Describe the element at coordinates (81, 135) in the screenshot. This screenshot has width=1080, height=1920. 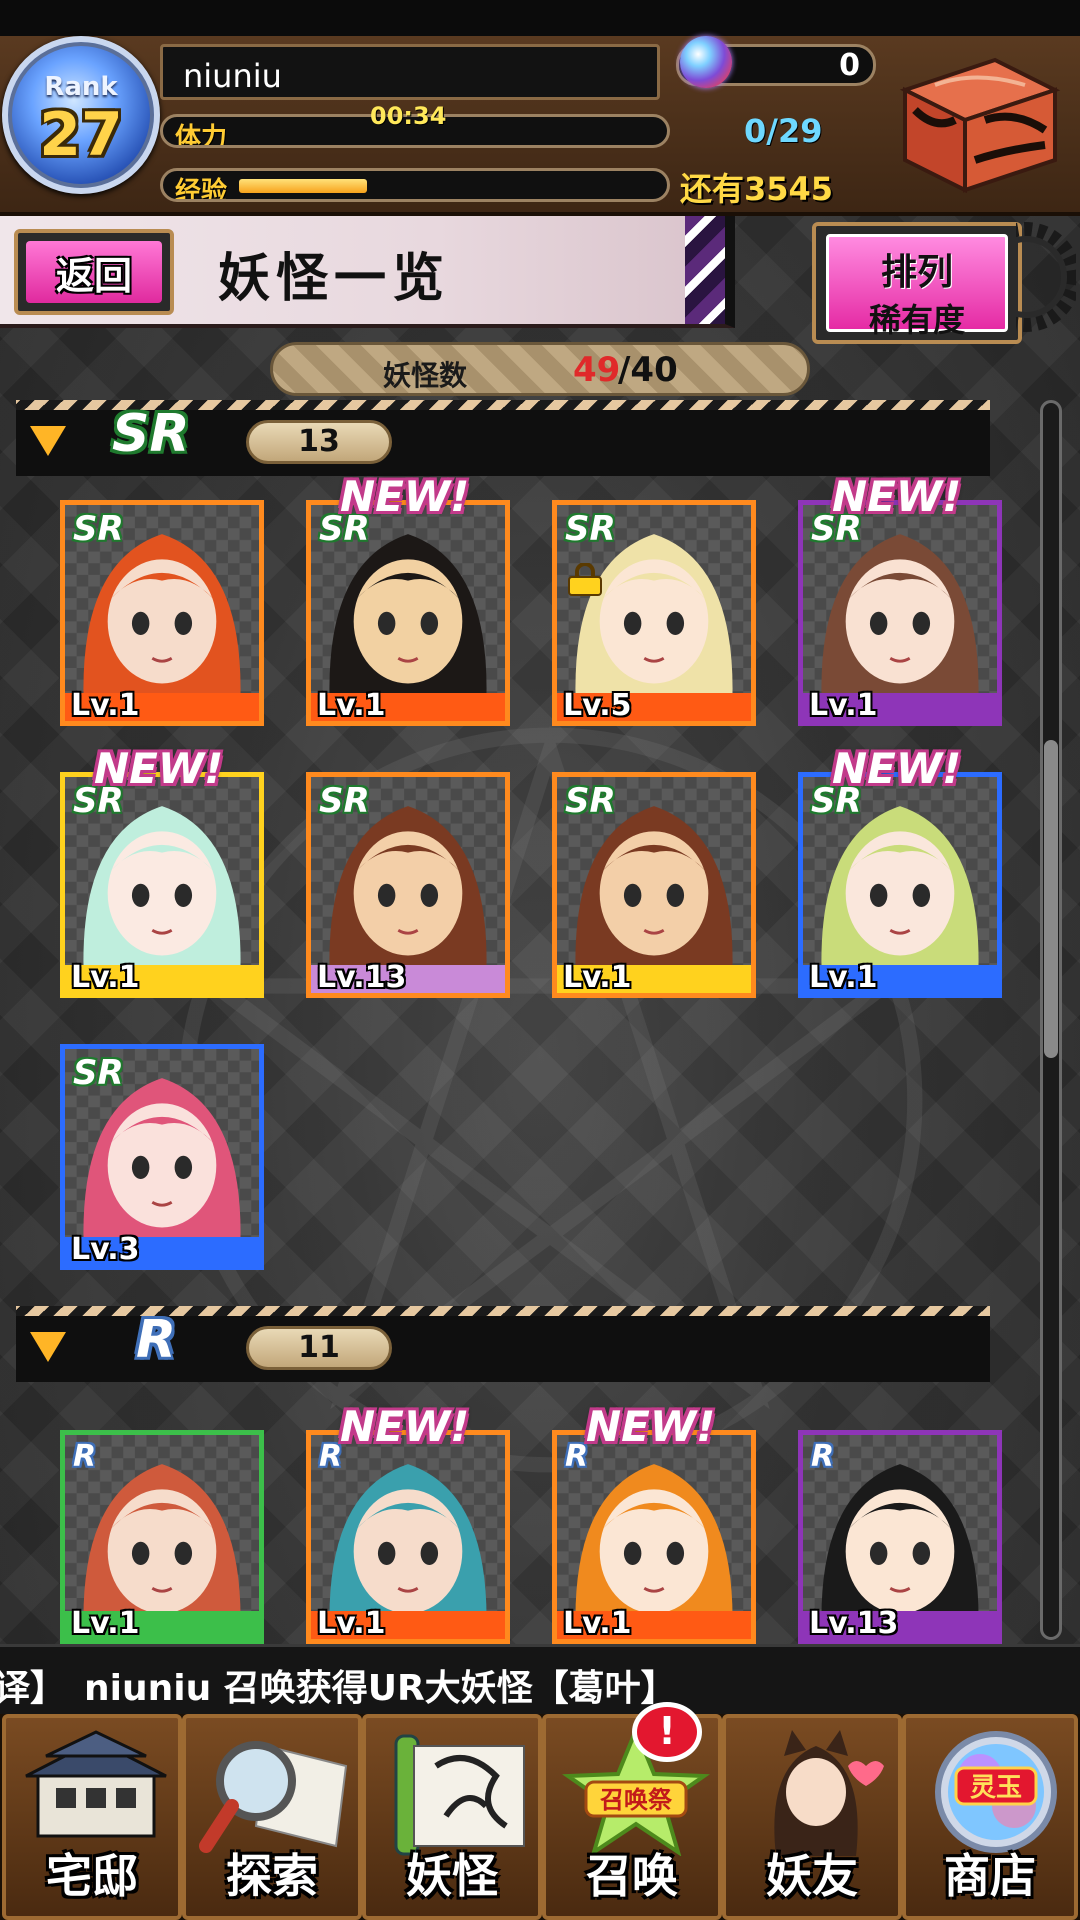
I see `rank-value: 27` at that location.